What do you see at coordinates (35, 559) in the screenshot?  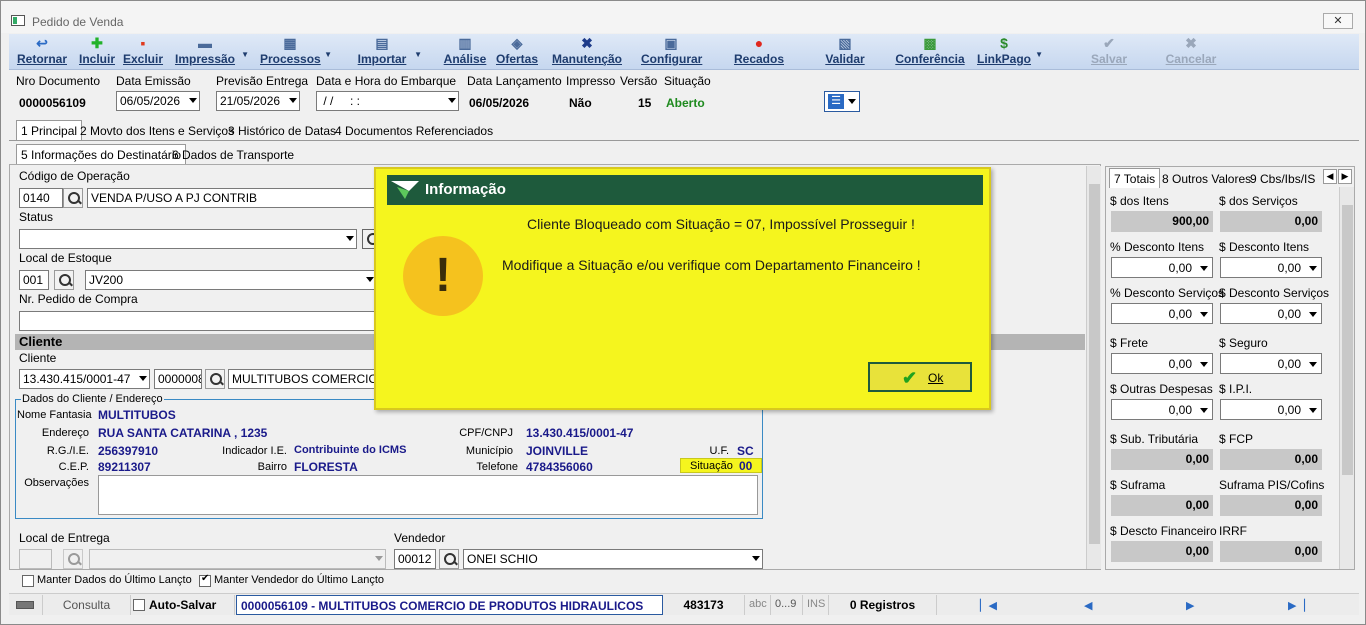 I see `local-entrega-code` at bounding box center [35, 559].